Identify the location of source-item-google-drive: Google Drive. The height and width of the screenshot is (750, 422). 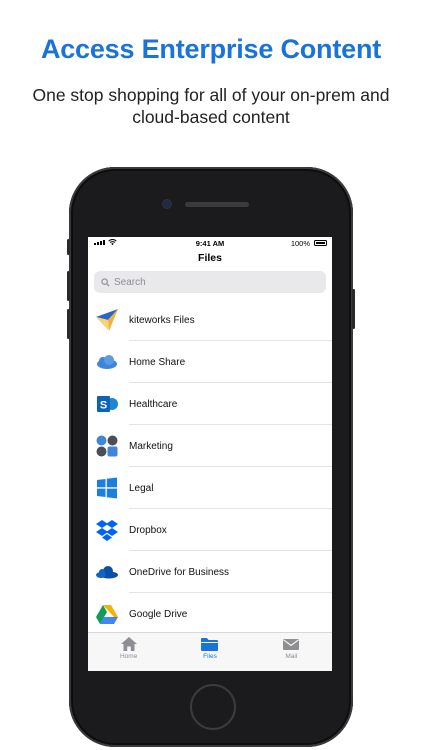
(210, 614).